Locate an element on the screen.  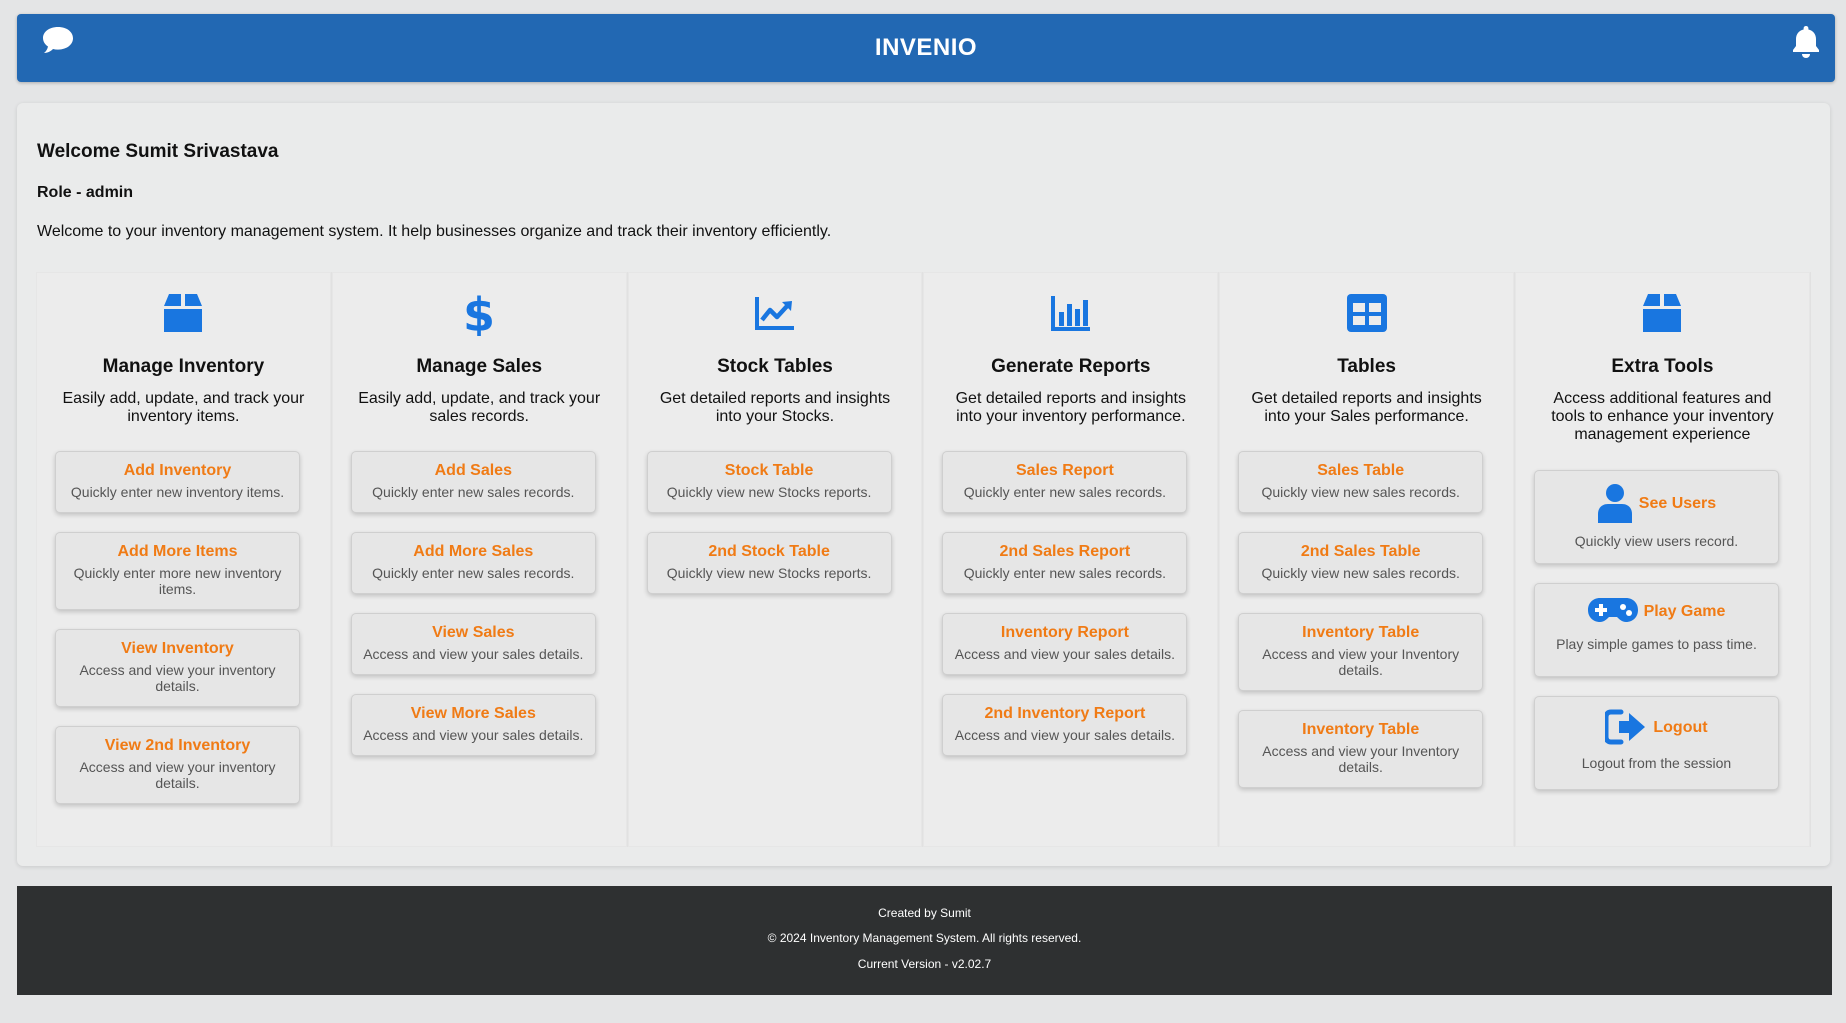
see-users-card: See Users Quickly view users record. is located at coordinates (1656, 517).